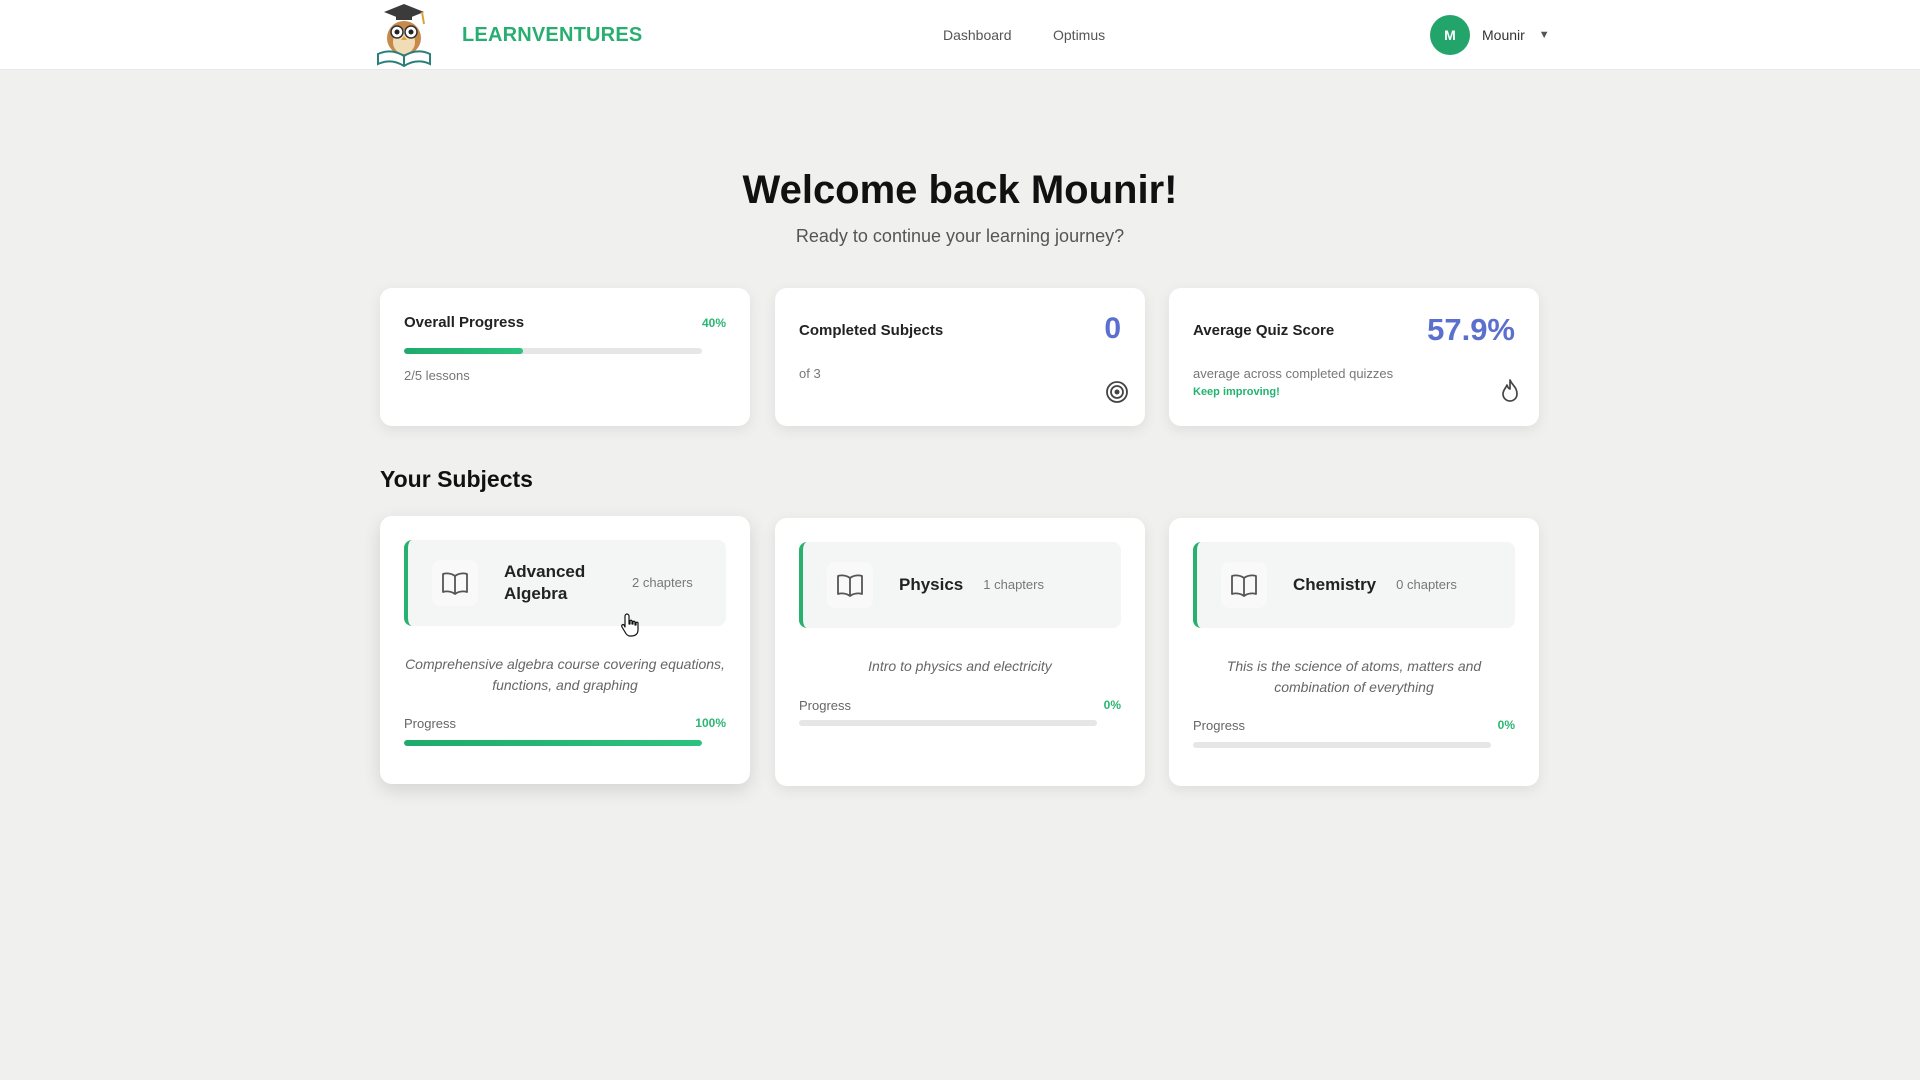 The height and width of the screenshot is (1080, 1920). What do you see at coordinates (1013, 584) in the screenshot?
I see `subject-chapters: 1 chapters` at bounding box center [1013, 584].